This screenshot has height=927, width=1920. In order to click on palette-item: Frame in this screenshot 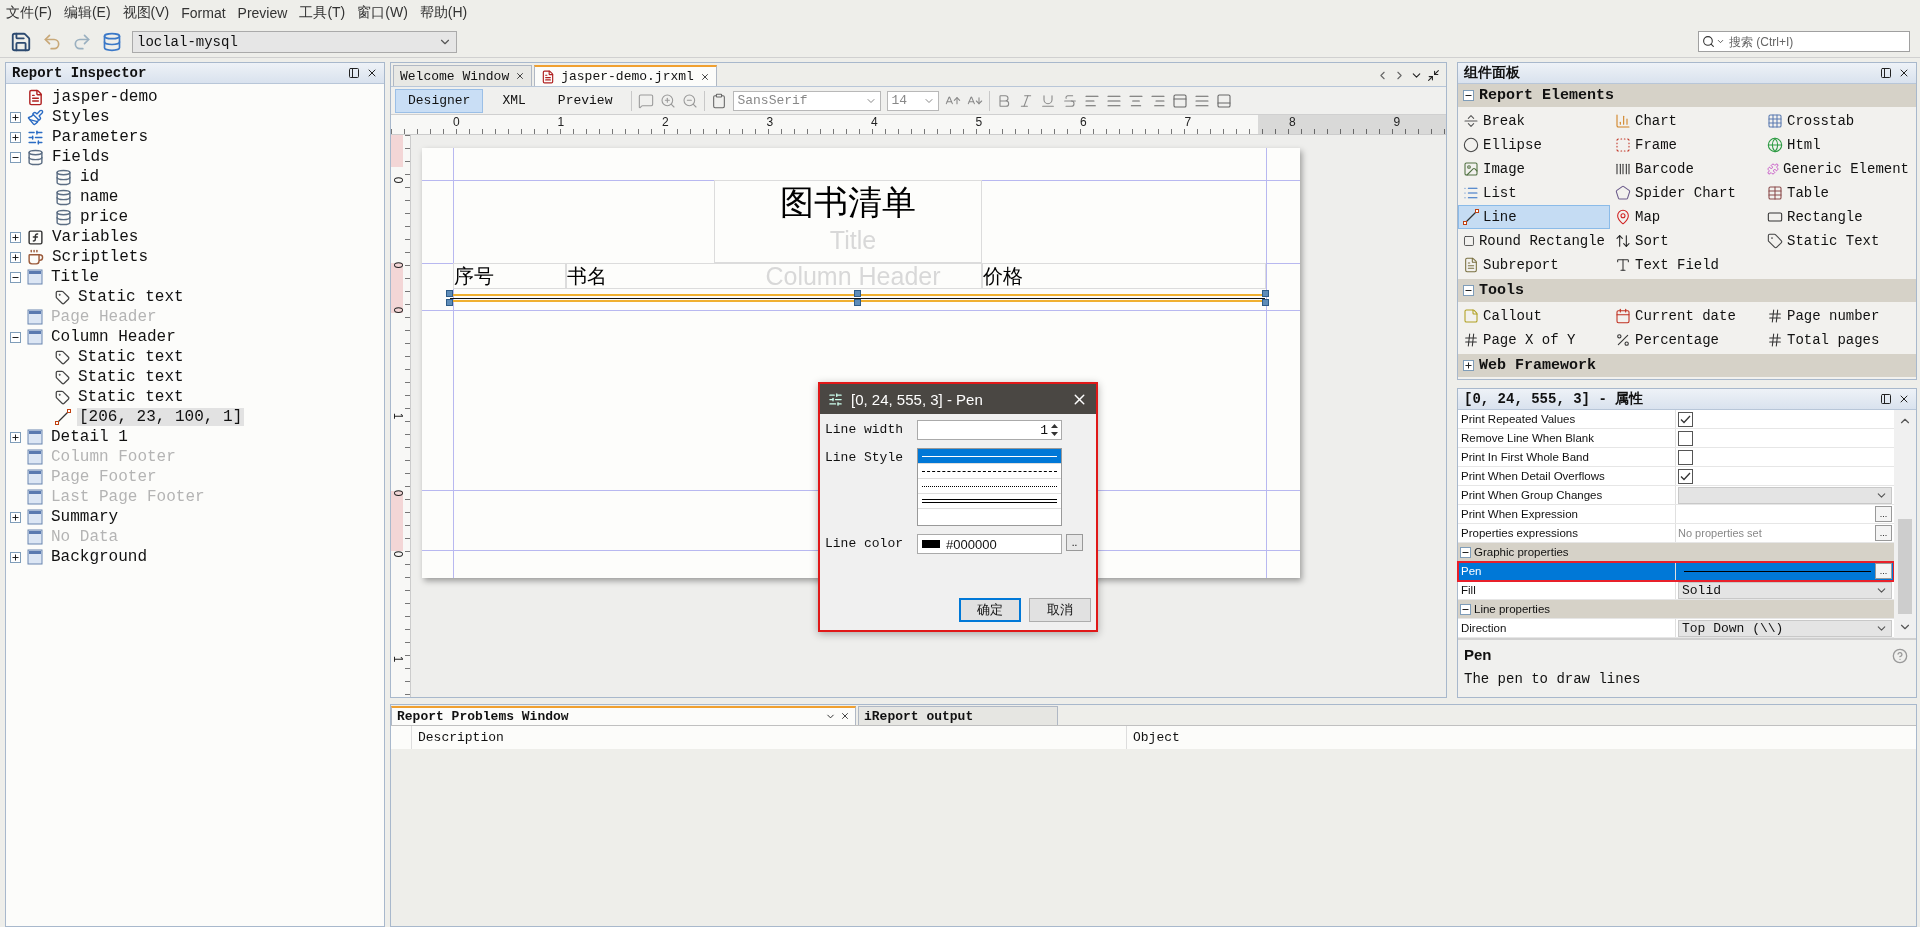, I will do `click(1686, 145)`.